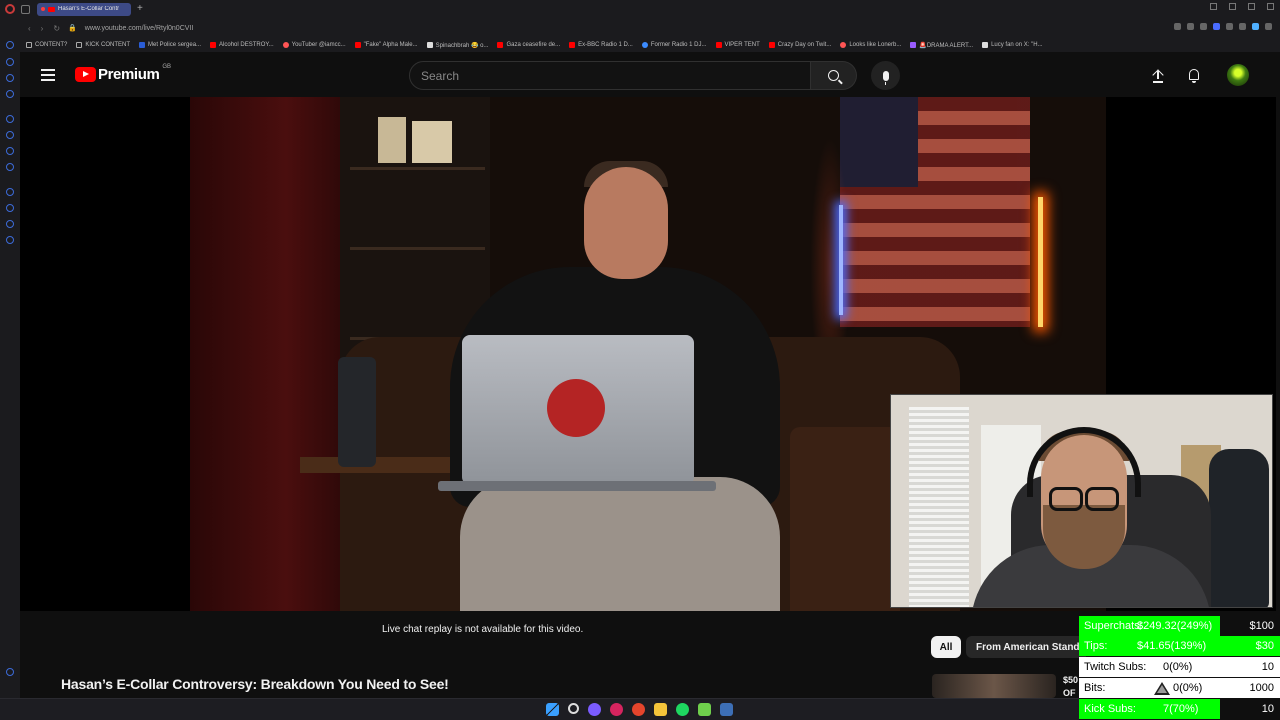  I want to click on app-icon, so click(594, 709).